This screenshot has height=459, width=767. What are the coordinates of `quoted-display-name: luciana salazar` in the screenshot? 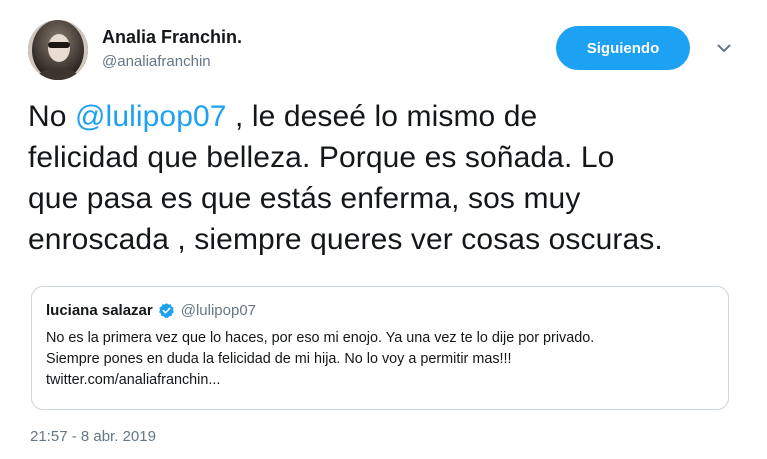 It's located at (99, 310).